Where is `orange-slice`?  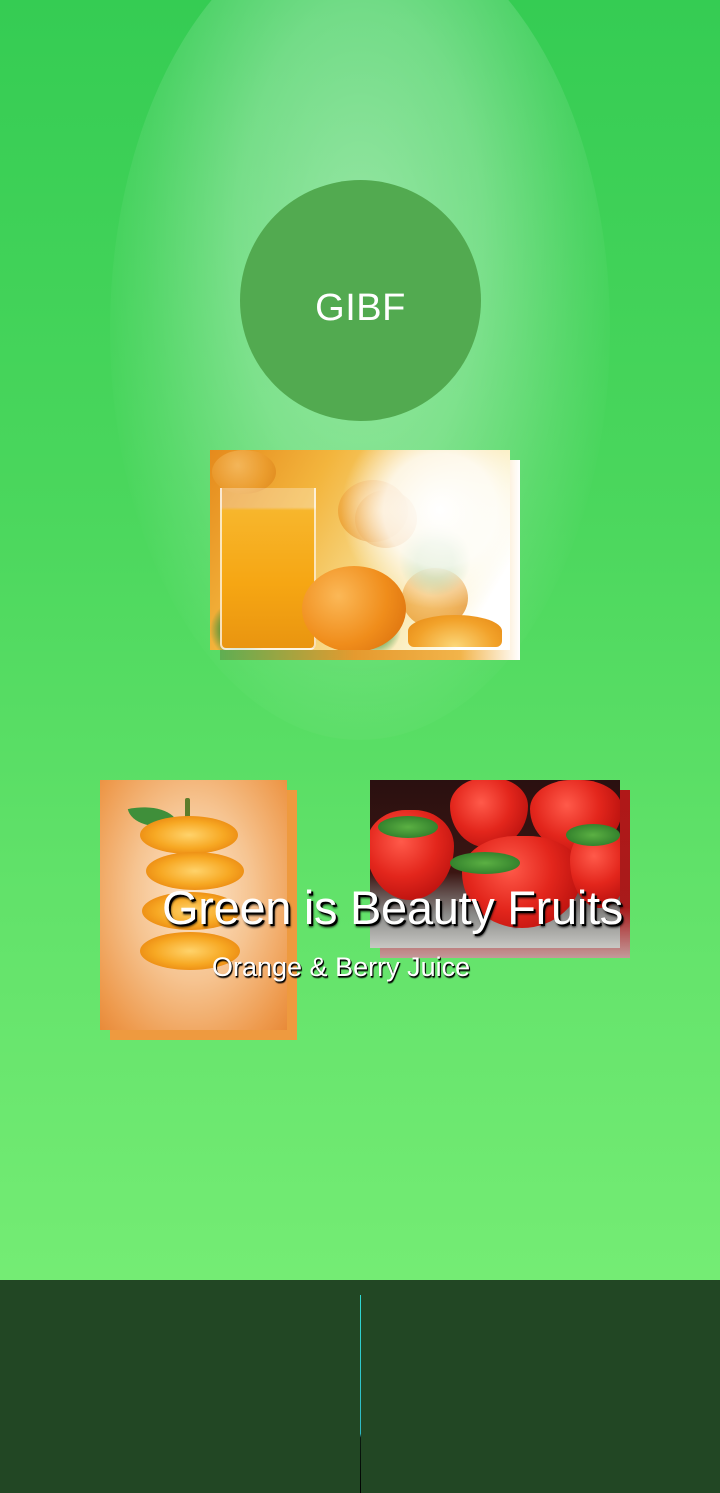
orange-slice is located at coordinates (455, 631).